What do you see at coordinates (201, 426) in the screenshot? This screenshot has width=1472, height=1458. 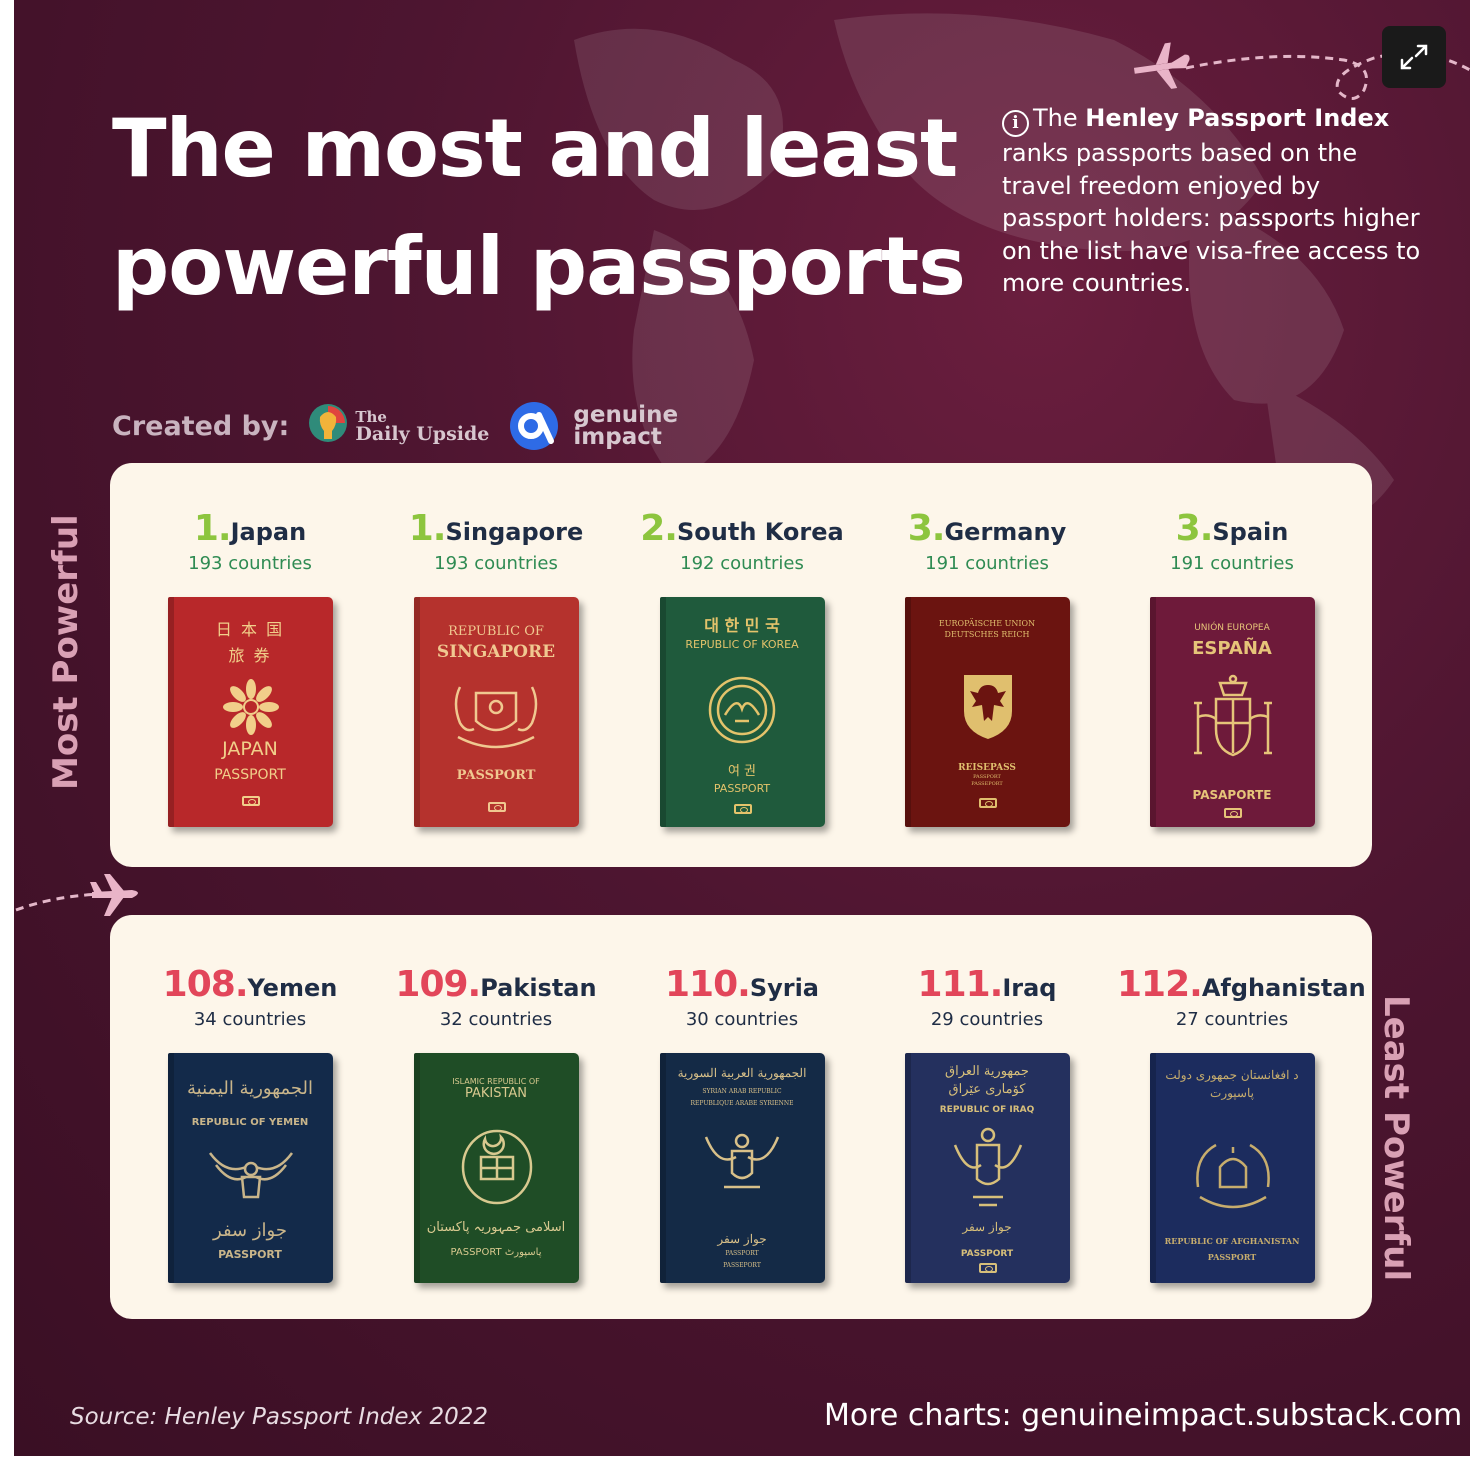 I see `credits-label: Created by:` at bounding box center [201, 426].